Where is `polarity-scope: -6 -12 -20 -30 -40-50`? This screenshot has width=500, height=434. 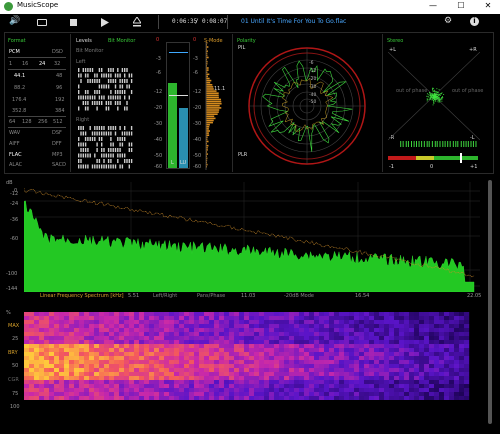
polarity-scope: -6 -12 -20 -30 -40-50 is located at coordinates (307, 106).